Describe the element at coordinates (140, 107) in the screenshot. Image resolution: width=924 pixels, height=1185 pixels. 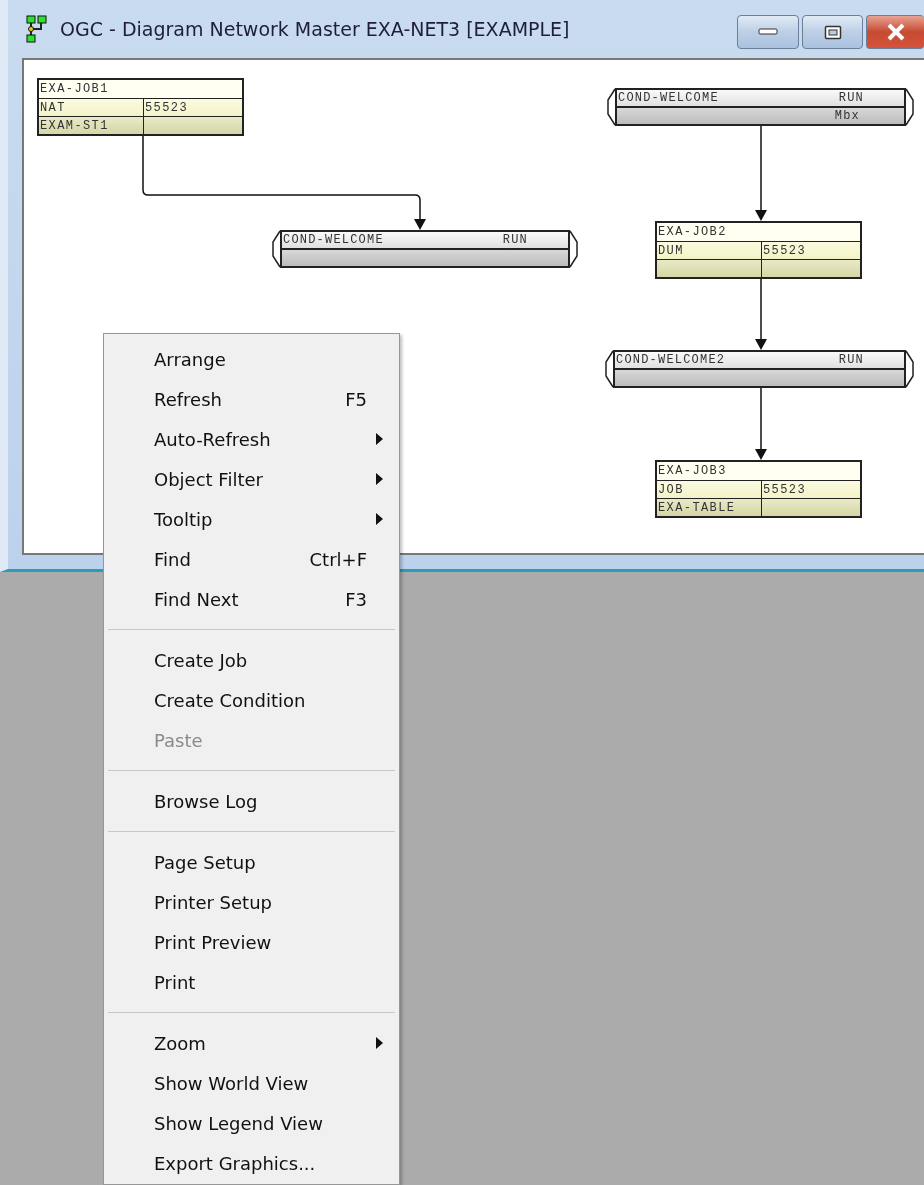
I see `job-node: EXA-JOB1 NAT 55523 EXAM-ST1` at that location.